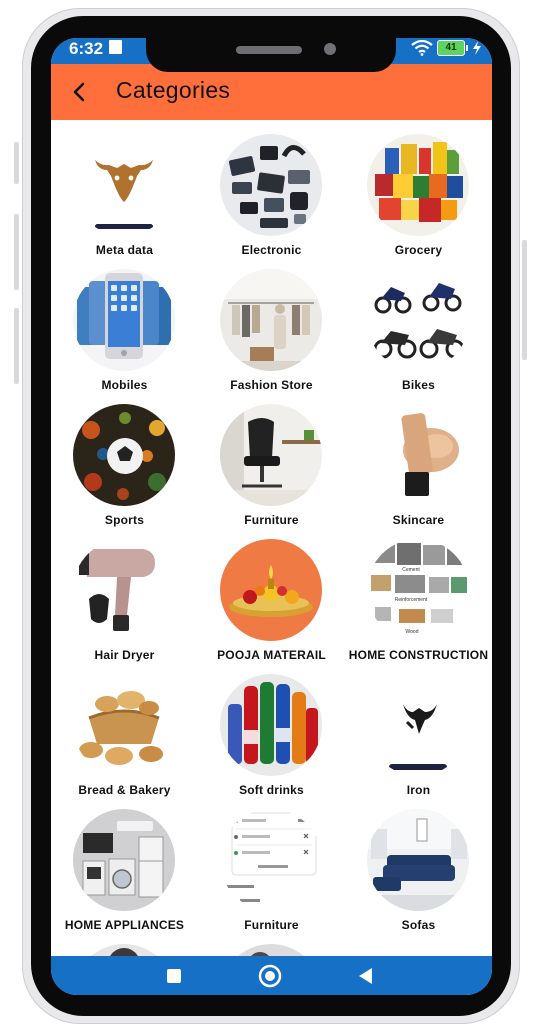 Image resolution: width=541 pixels, height=1033 pixels. What do you see at coordinates (418, 320) in the screenshot?
I see `category-image-bikes` at bounding box center [418, 320].